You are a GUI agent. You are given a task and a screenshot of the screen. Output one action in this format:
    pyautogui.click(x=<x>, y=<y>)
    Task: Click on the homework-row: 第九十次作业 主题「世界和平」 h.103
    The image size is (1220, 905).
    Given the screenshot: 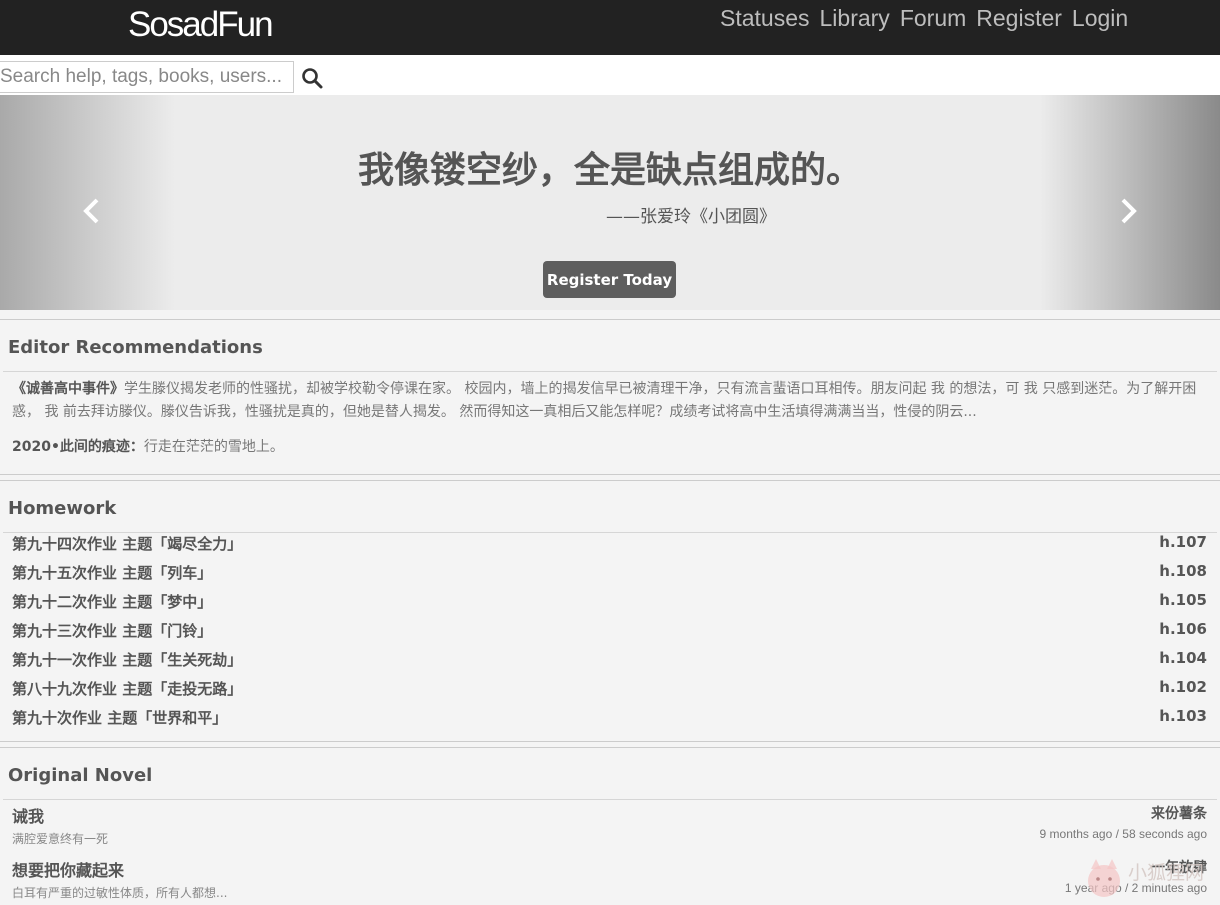 What is the action you would take?
    pyautogui.click(x=609, y=719)
    